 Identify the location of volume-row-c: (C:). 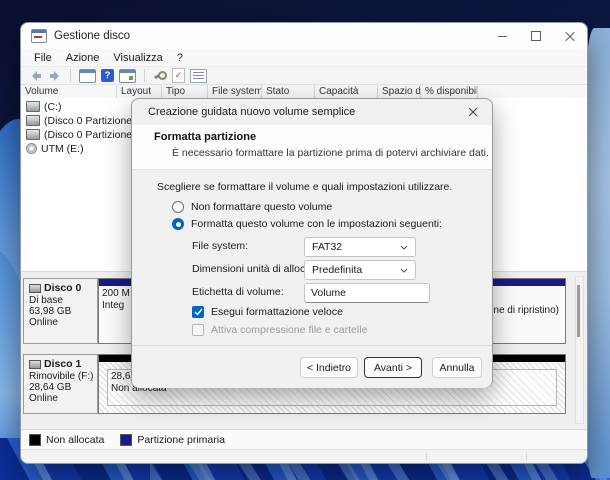
(44, 106).